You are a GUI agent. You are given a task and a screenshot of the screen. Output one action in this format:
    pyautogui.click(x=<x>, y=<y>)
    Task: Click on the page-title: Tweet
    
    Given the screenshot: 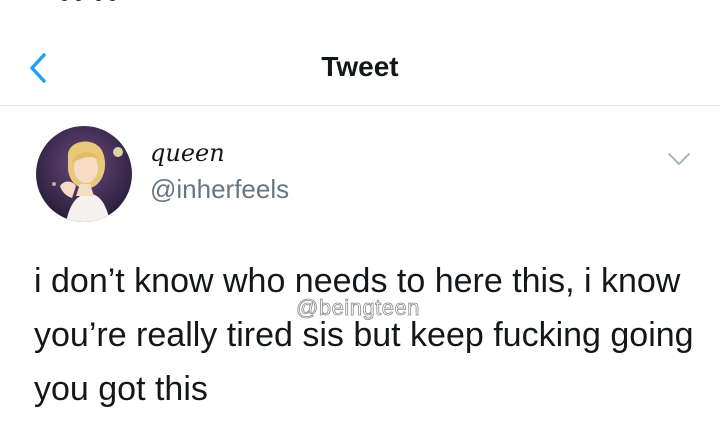 What is the action you would take?
    pyautogui.click(x=360, y=66)
    